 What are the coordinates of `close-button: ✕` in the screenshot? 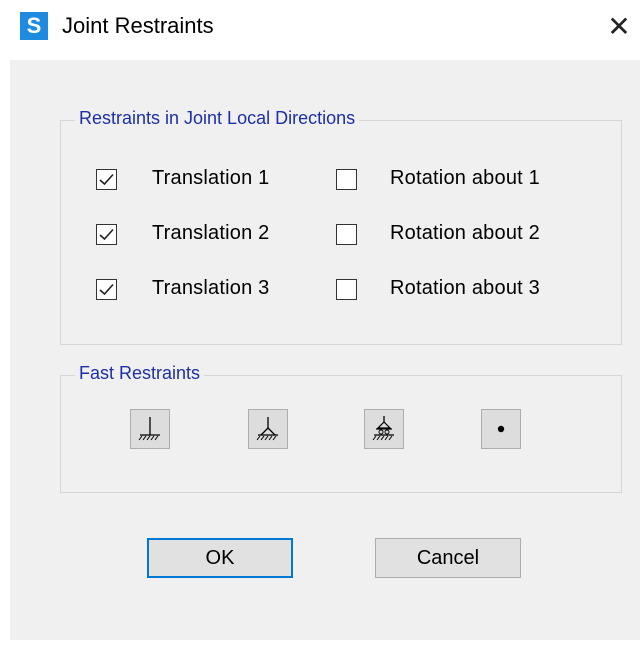 It's located at (619, 27).